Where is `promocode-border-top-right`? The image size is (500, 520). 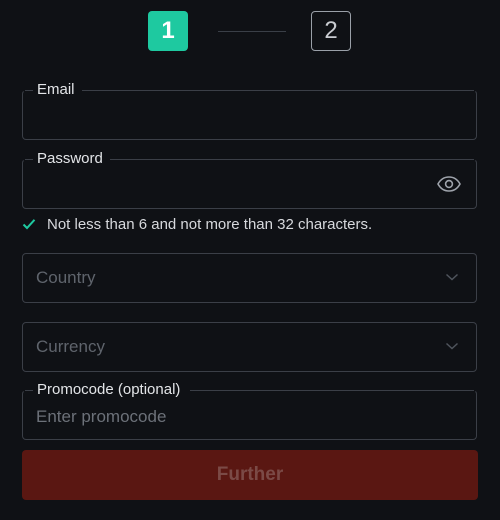 promocode-border-top-right is located at coordinates (332, 390).